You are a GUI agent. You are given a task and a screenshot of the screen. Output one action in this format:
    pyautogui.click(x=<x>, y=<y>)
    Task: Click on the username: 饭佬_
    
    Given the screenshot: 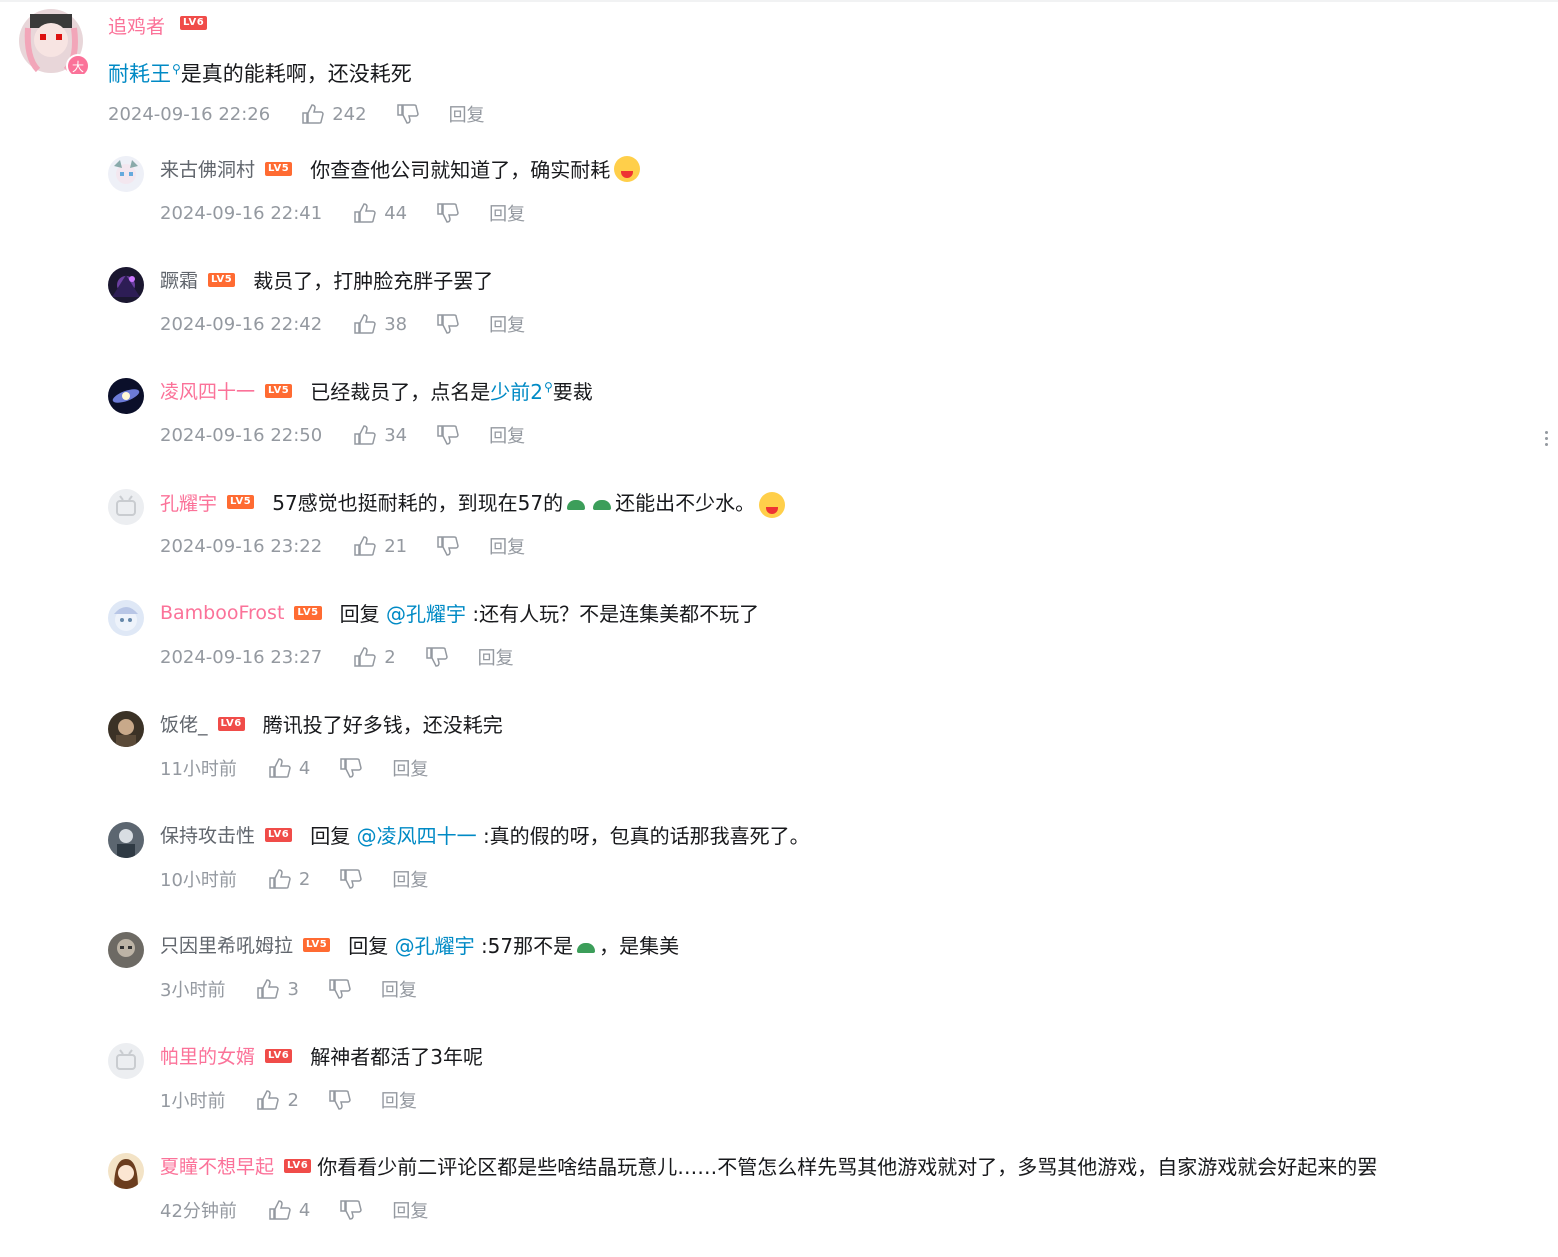 What is the action you would take?
    pyautogui.click(x=184, y=723)
    